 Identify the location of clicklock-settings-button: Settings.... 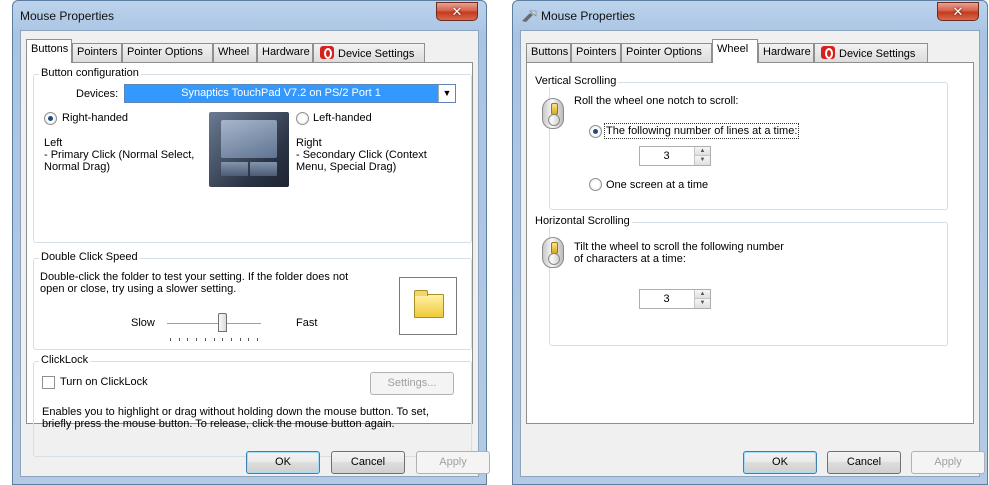
(412, 383).